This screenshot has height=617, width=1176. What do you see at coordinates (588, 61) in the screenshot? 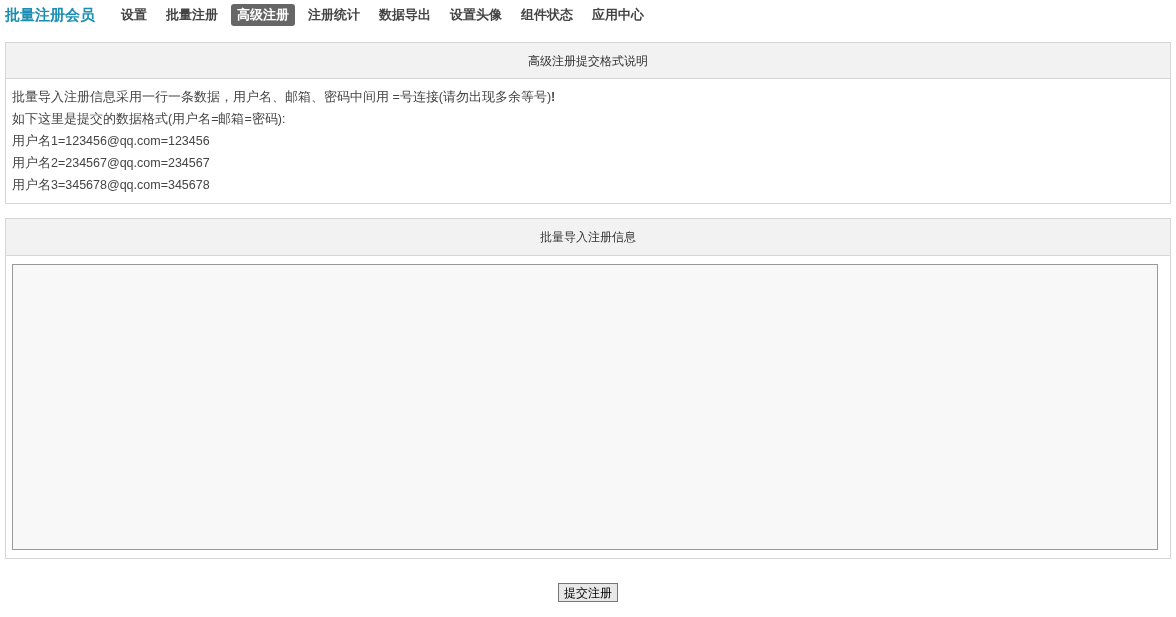
I see `panel-header: 高级注册提交格式说明` at bounding box center [588, 61].